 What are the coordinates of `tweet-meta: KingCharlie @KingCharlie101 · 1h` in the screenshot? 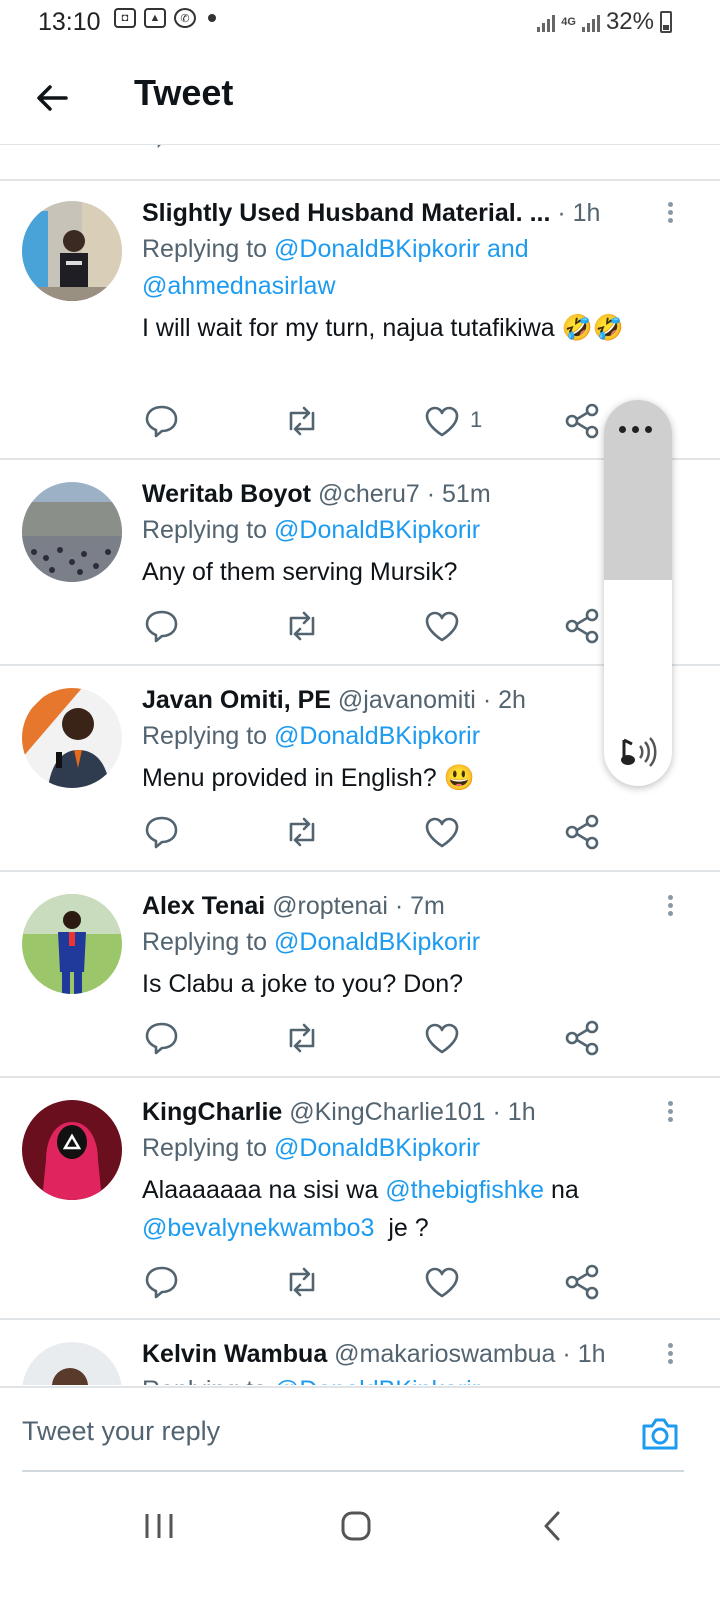 It's located at (411, 1112).